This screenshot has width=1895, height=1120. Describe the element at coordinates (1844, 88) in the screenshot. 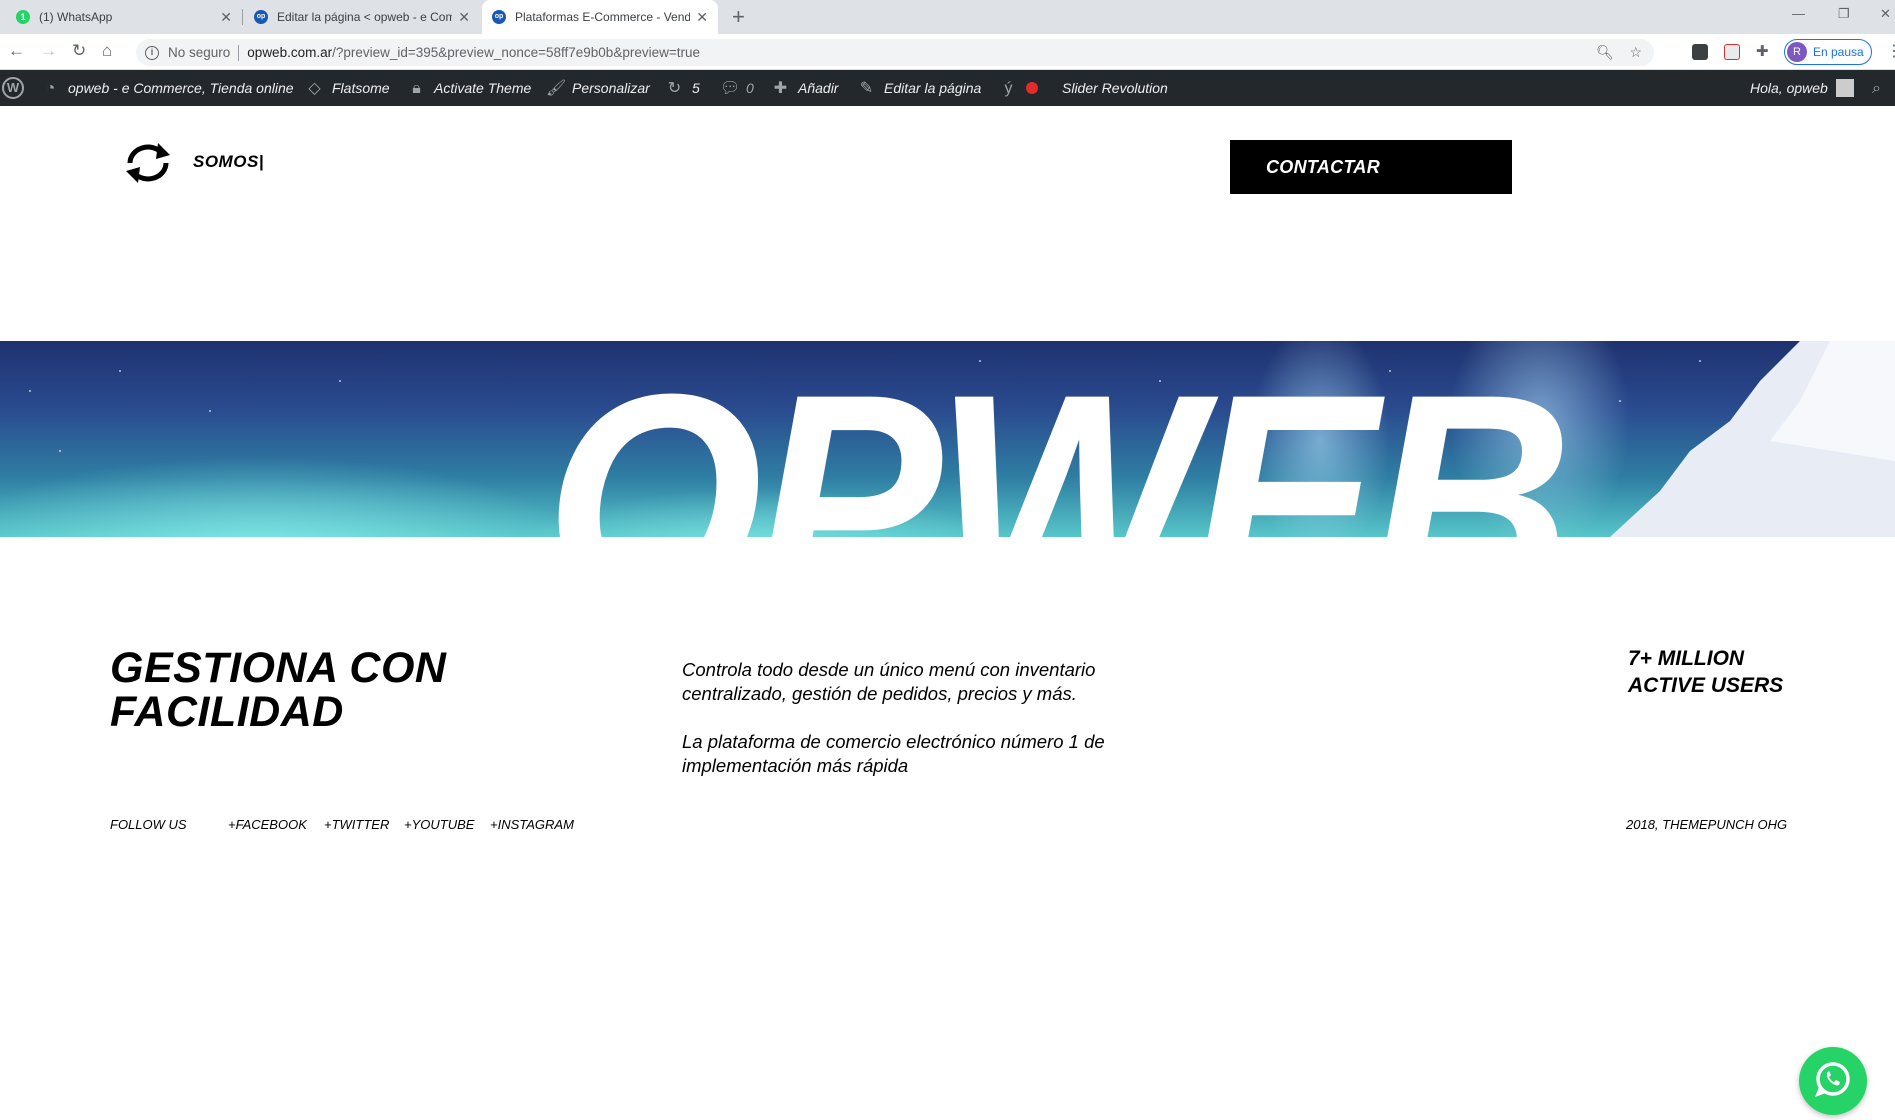

I see `avatar` at that location.